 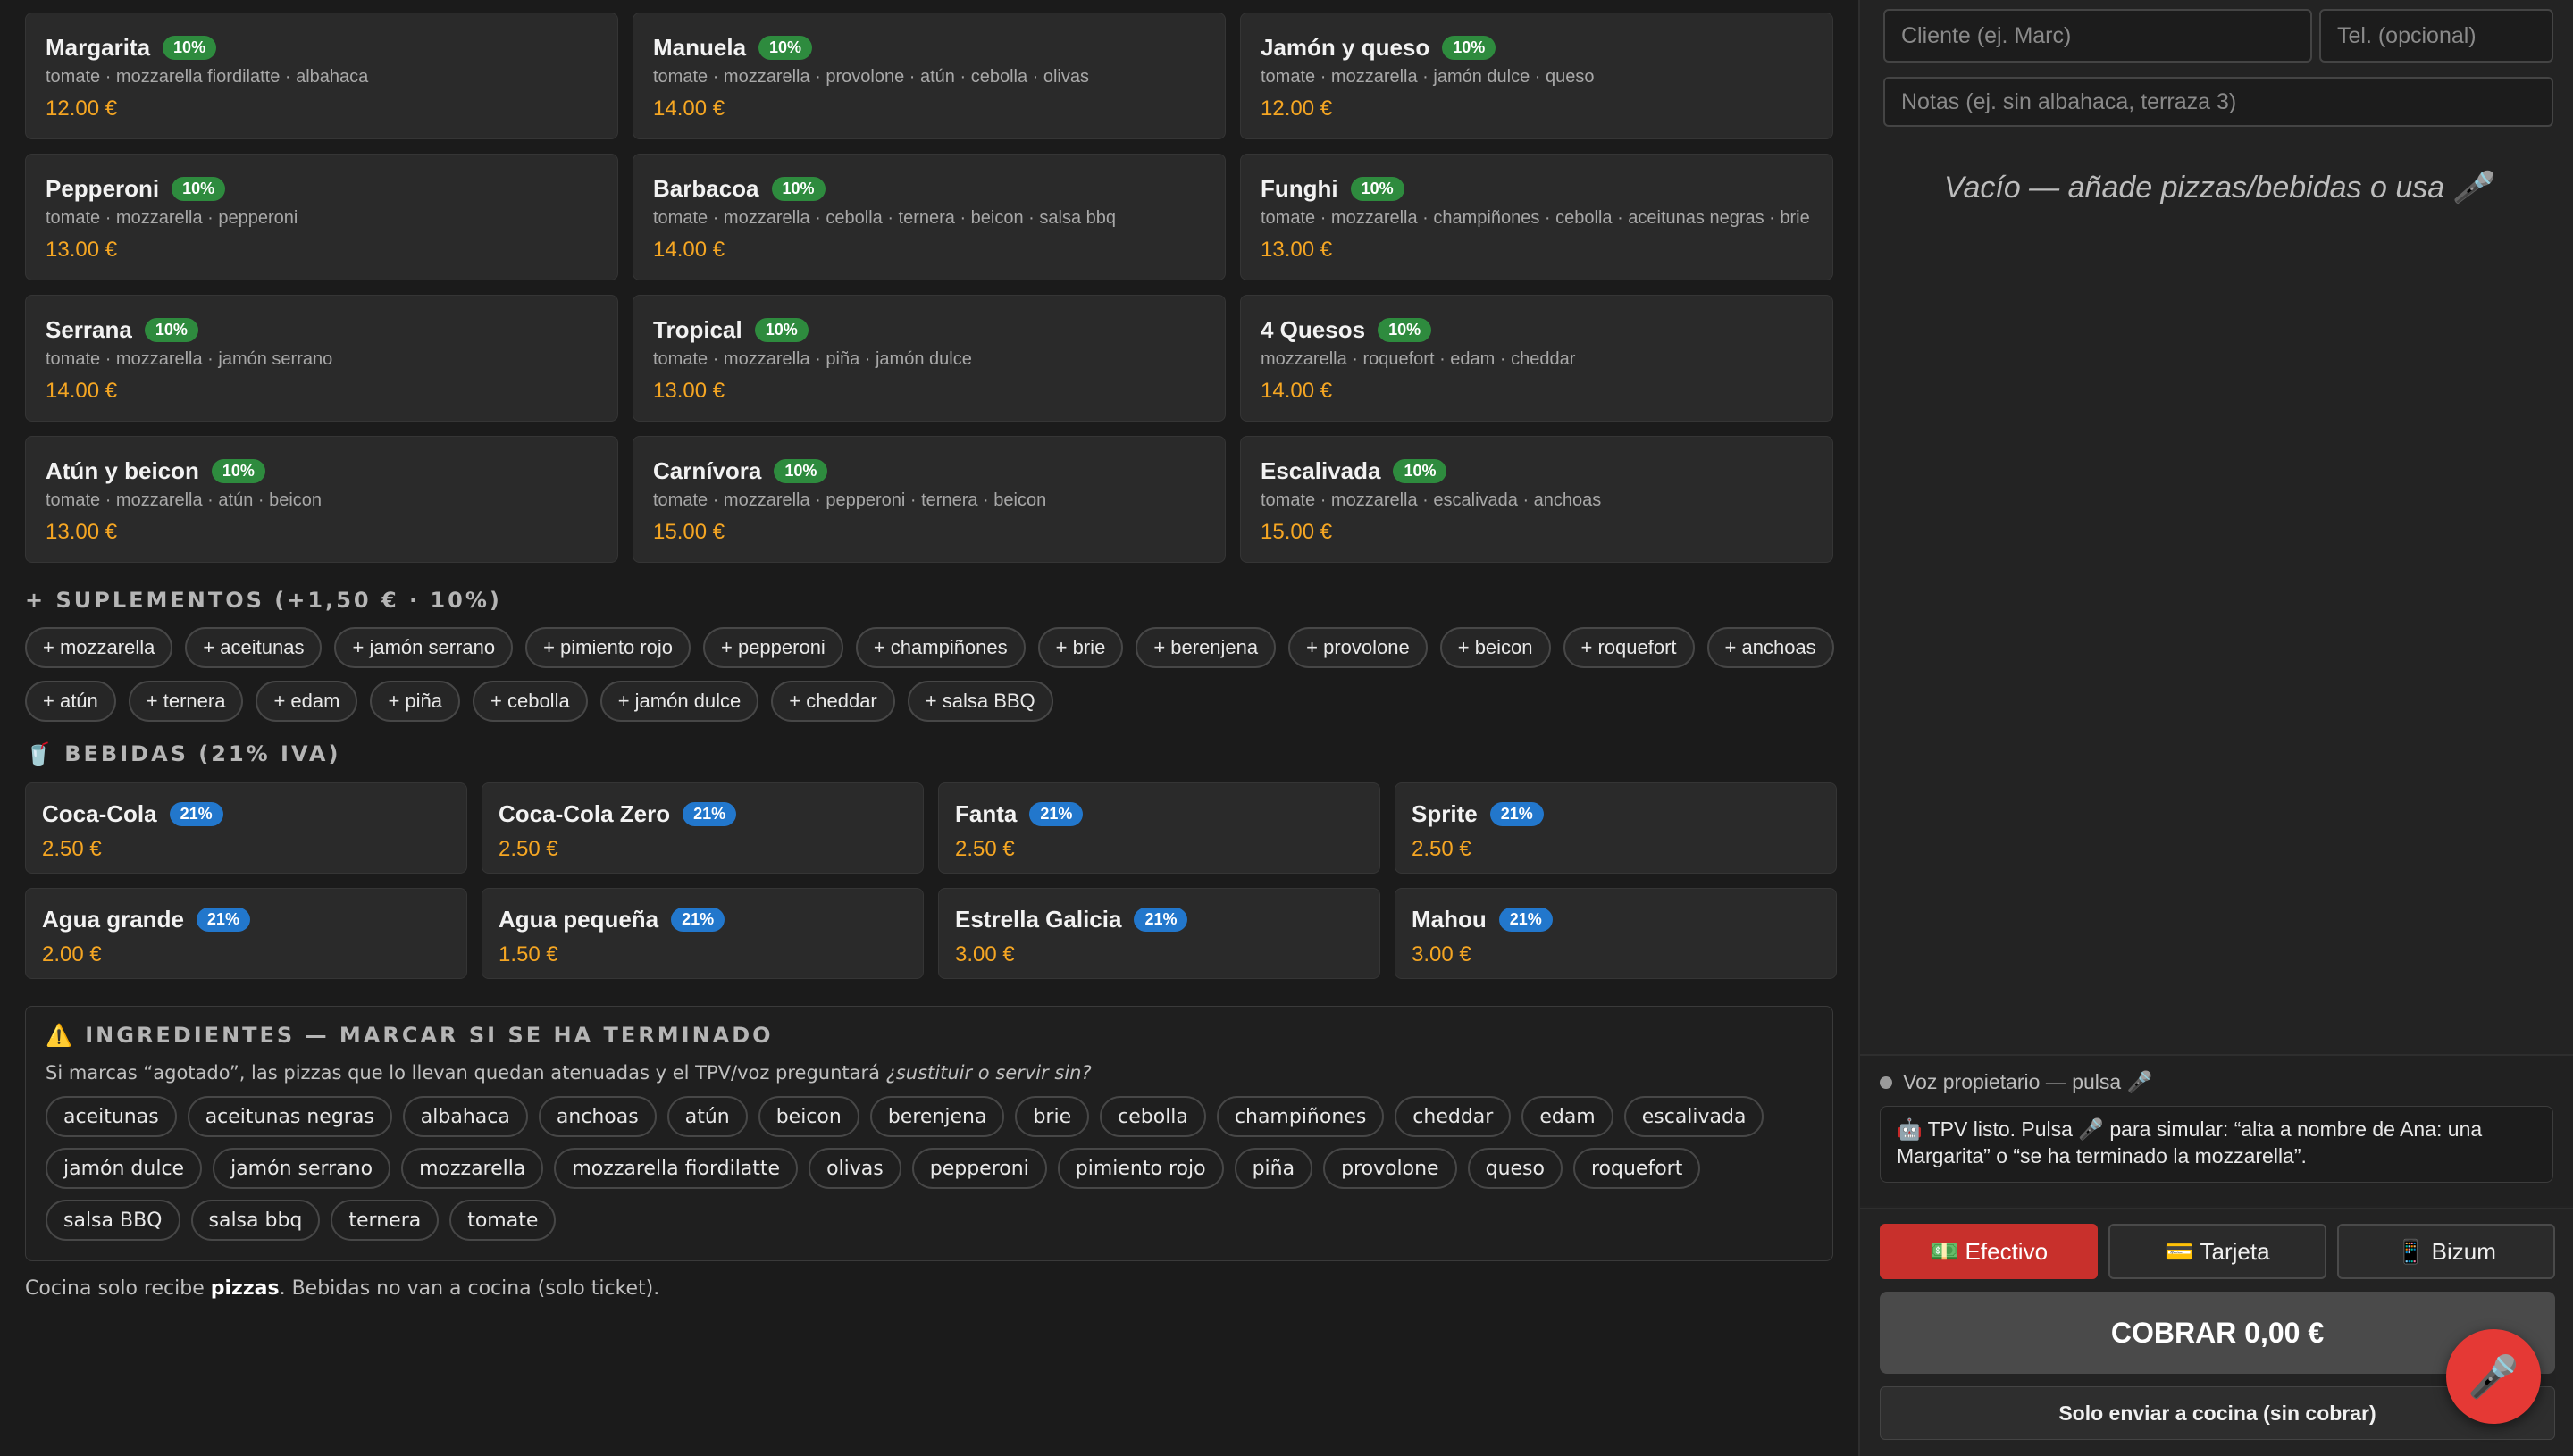 What do you see at coordinates (72, 849) in the screenshot?
I see `drink-price: 2.50 €` at bounding box center [72, 849].